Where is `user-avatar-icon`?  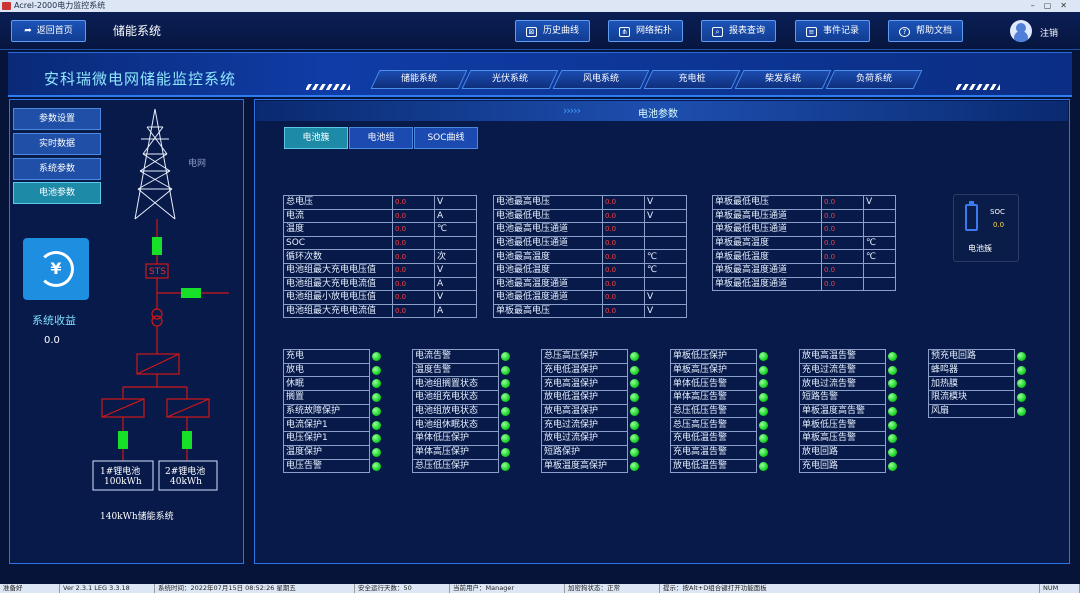 user-avatar-icon is located at coordinates (1021, 31).